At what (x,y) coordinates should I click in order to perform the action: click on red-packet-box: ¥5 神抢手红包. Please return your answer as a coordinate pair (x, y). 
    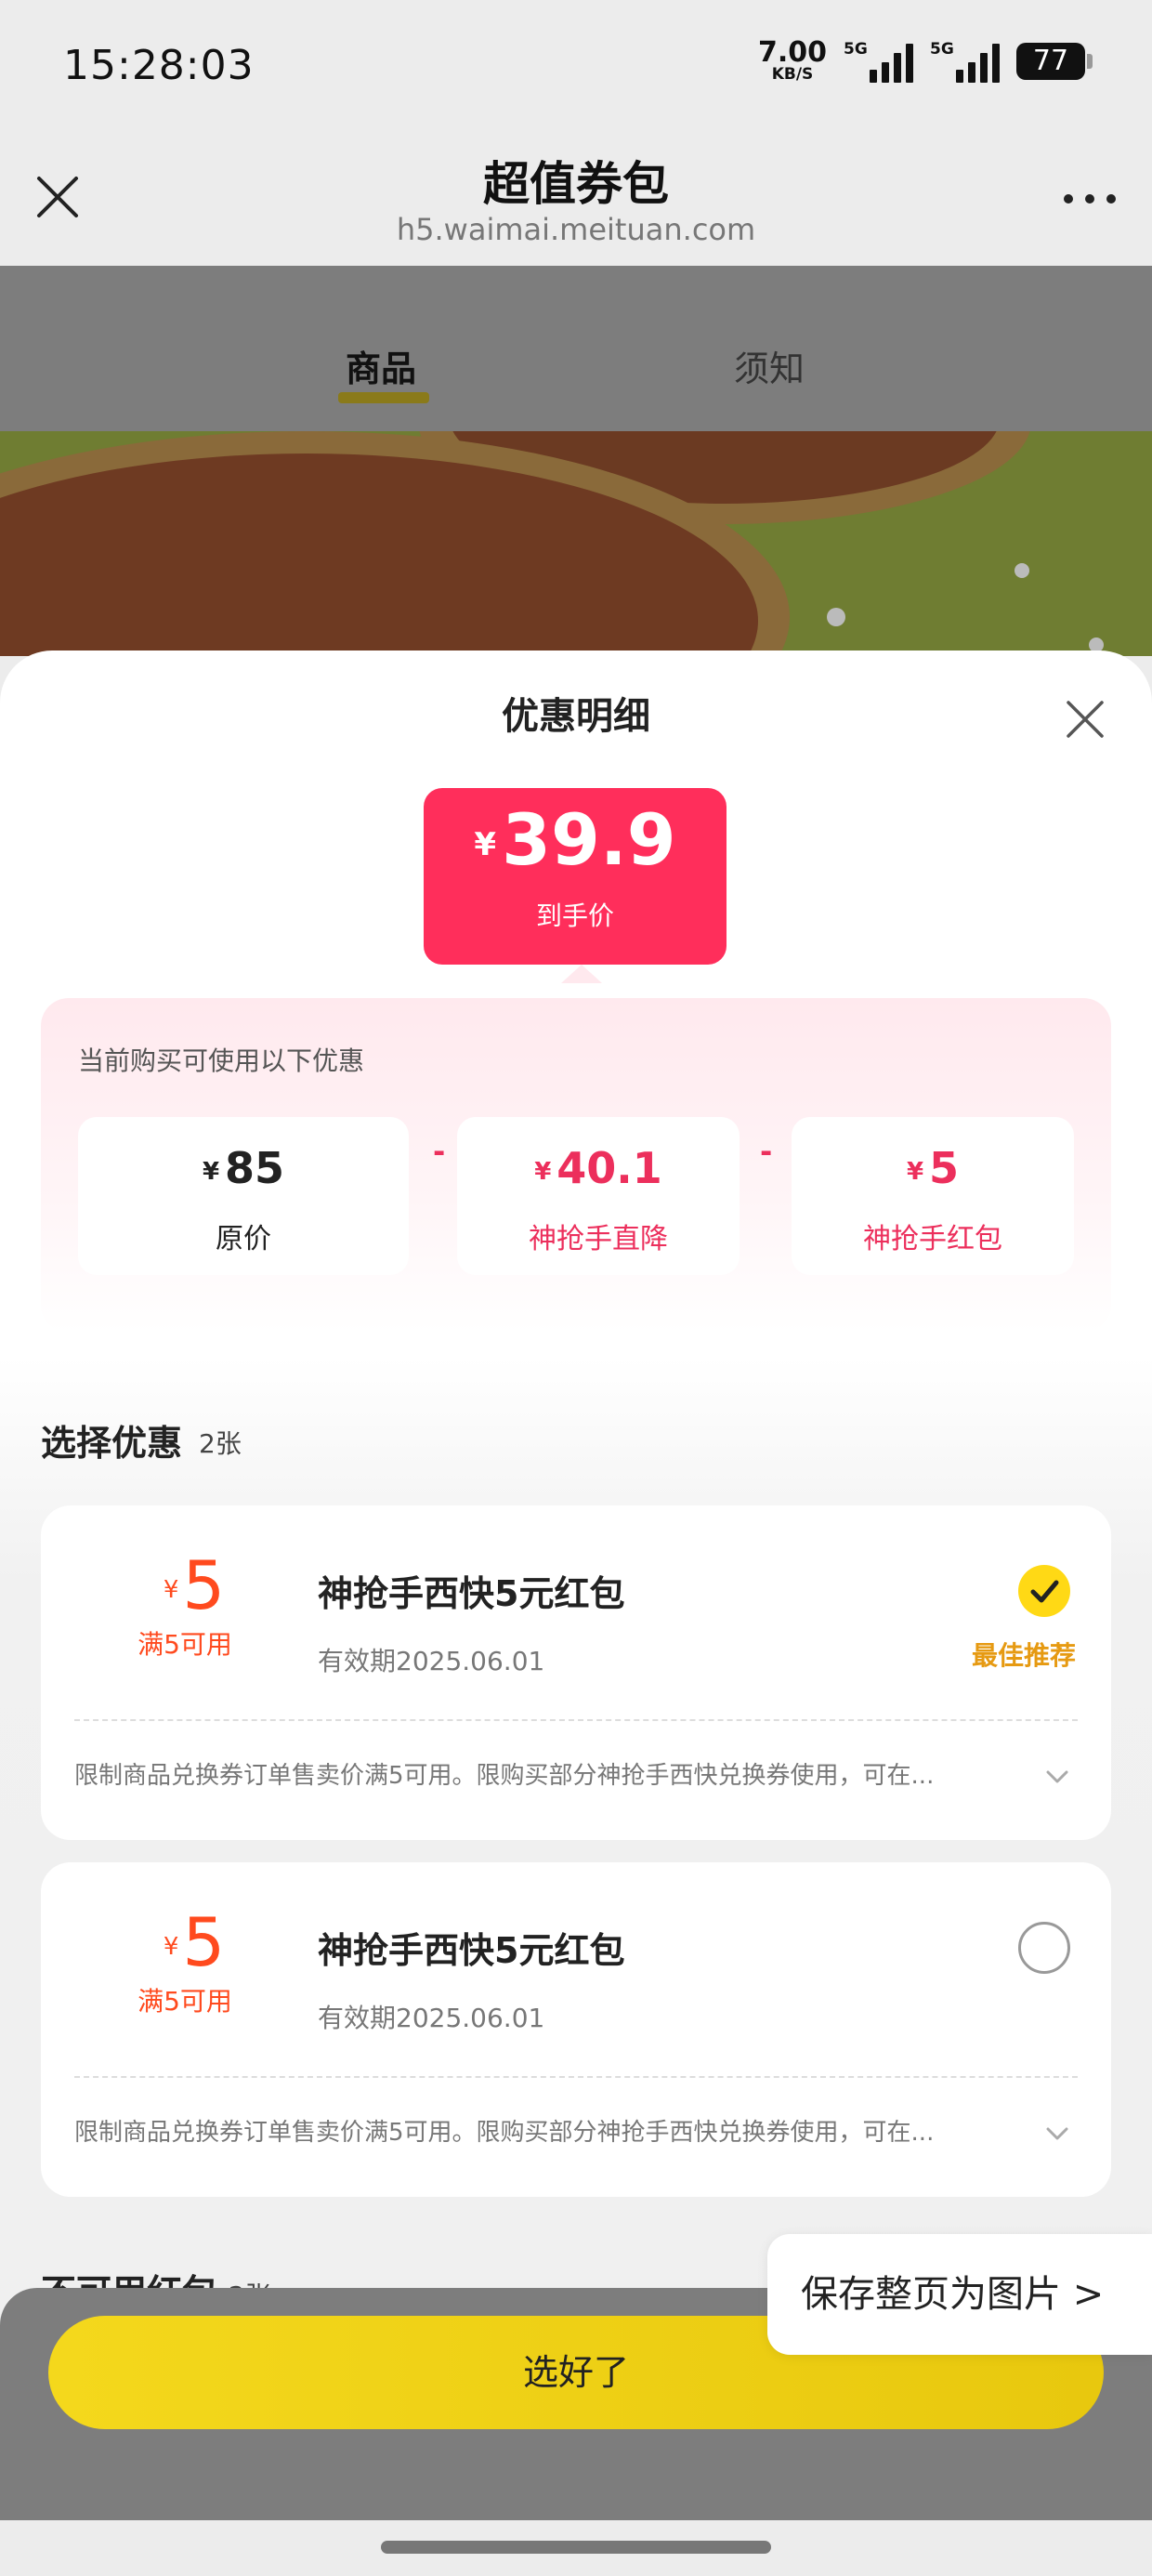
    Looking at the image, I should click on (933, 1196).